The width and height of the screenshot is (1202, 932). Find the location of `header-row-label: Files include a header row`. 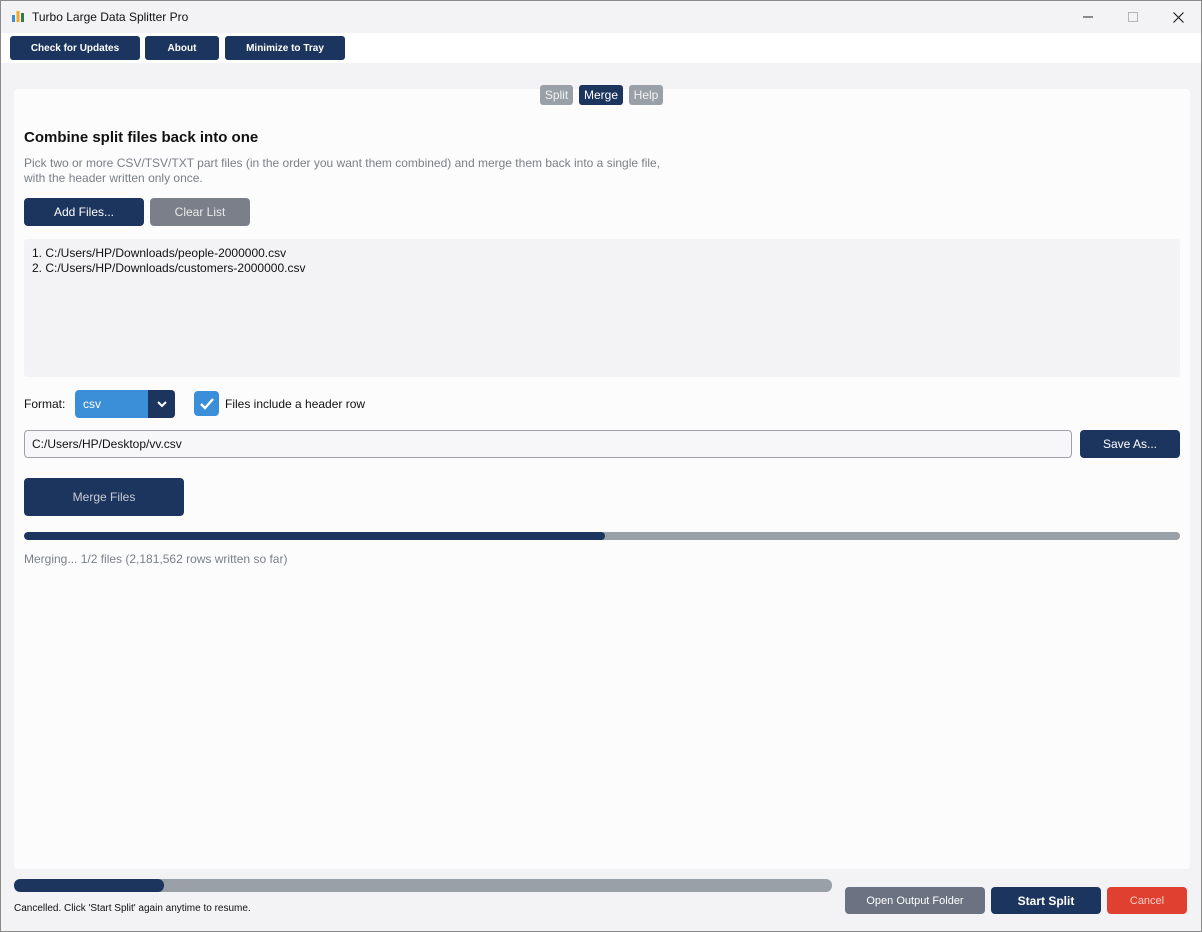

header-row-label: Files include a header row is located at coordinates (295, 404).